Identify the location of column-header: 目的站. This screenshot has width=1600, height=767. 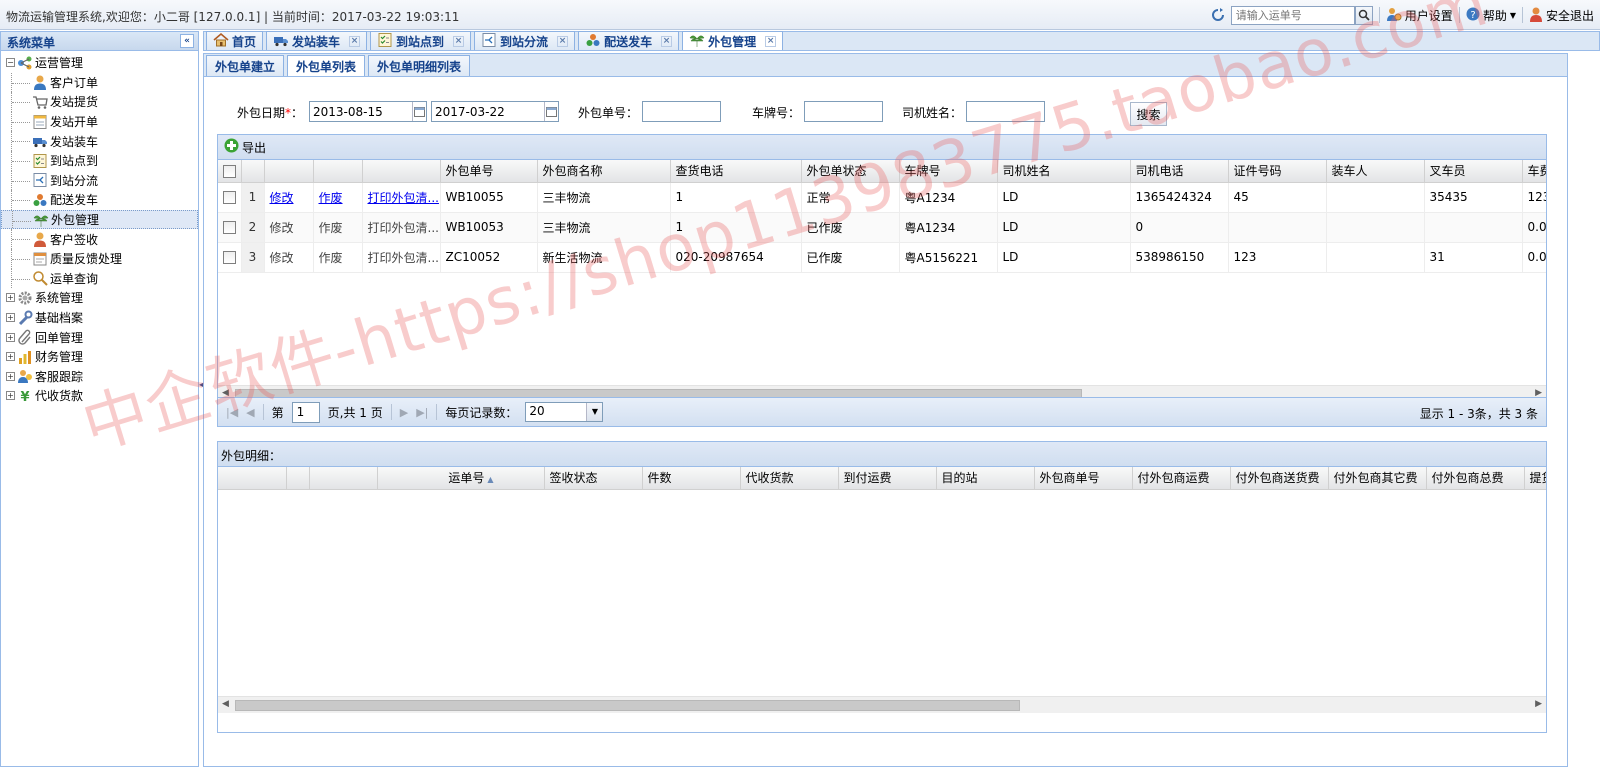
(985, 478).